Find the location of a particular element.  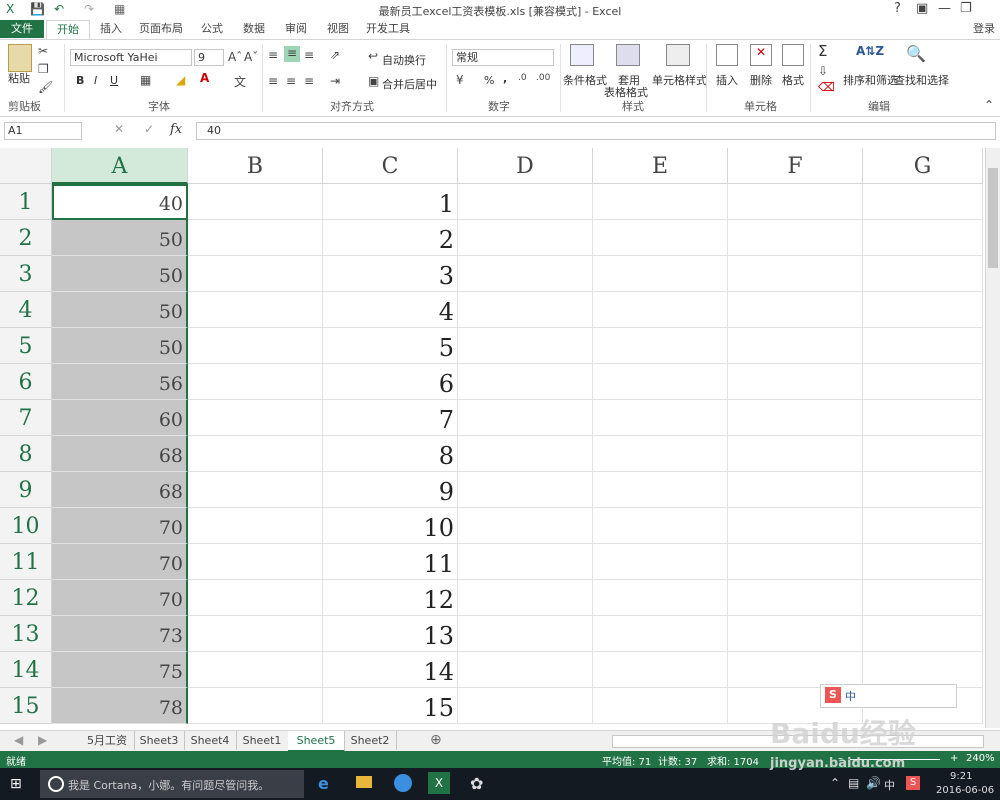

sheet-tab: Sheet2 is located at coordinates (370, 740).